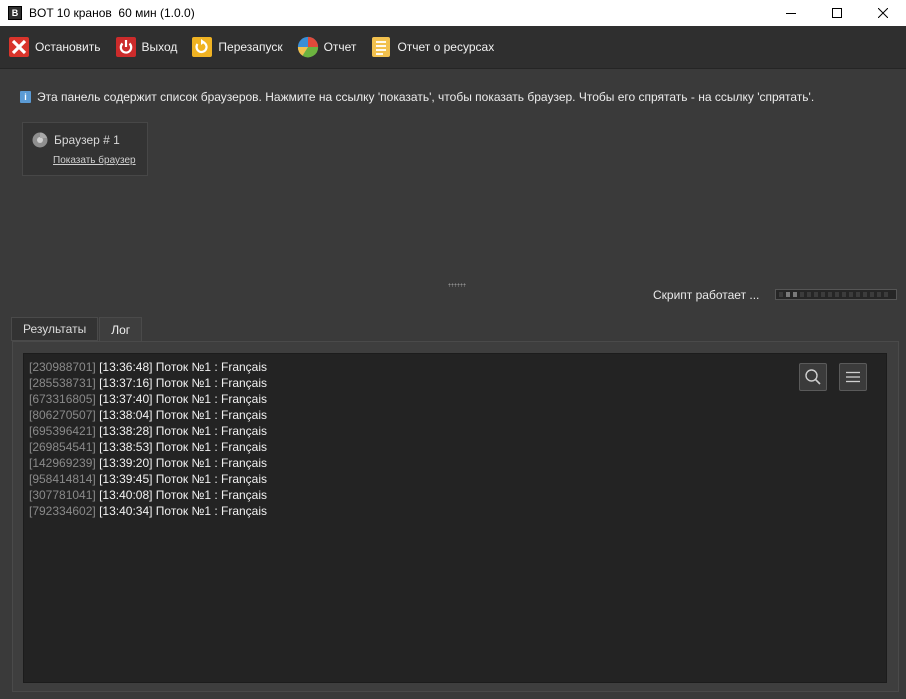 The width and height of the screenshot is (906, 699). What do you see at coordinates (62, 479) in the screenshot?
I see `log-line-id: [958414814]` at bounding box center [62, 479].